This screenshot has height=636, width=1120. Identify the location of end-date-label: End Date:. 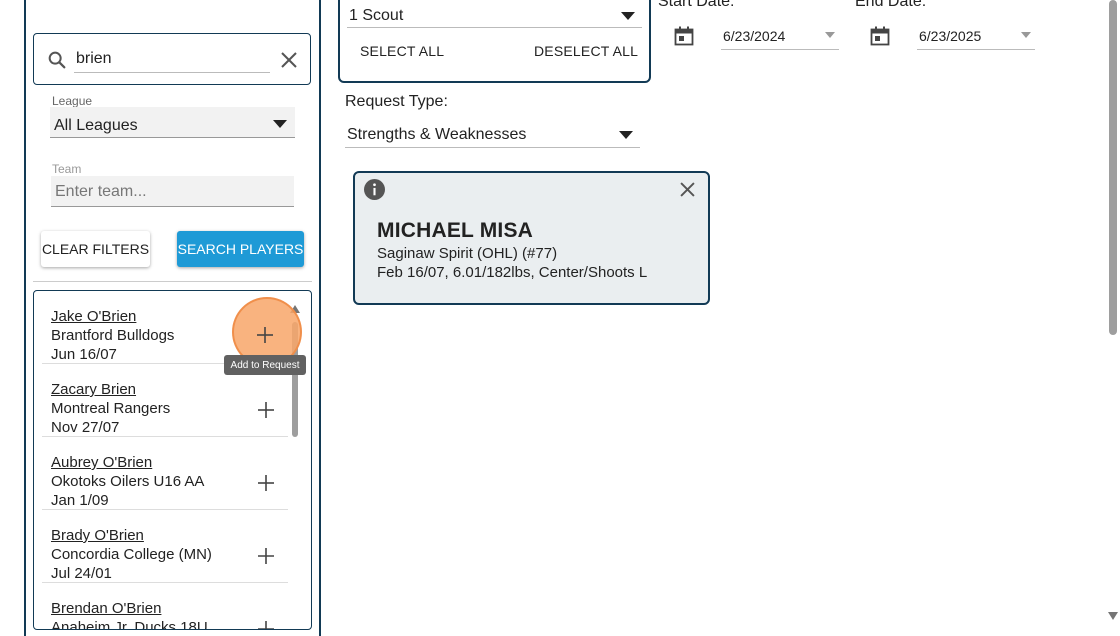
(891, 5).